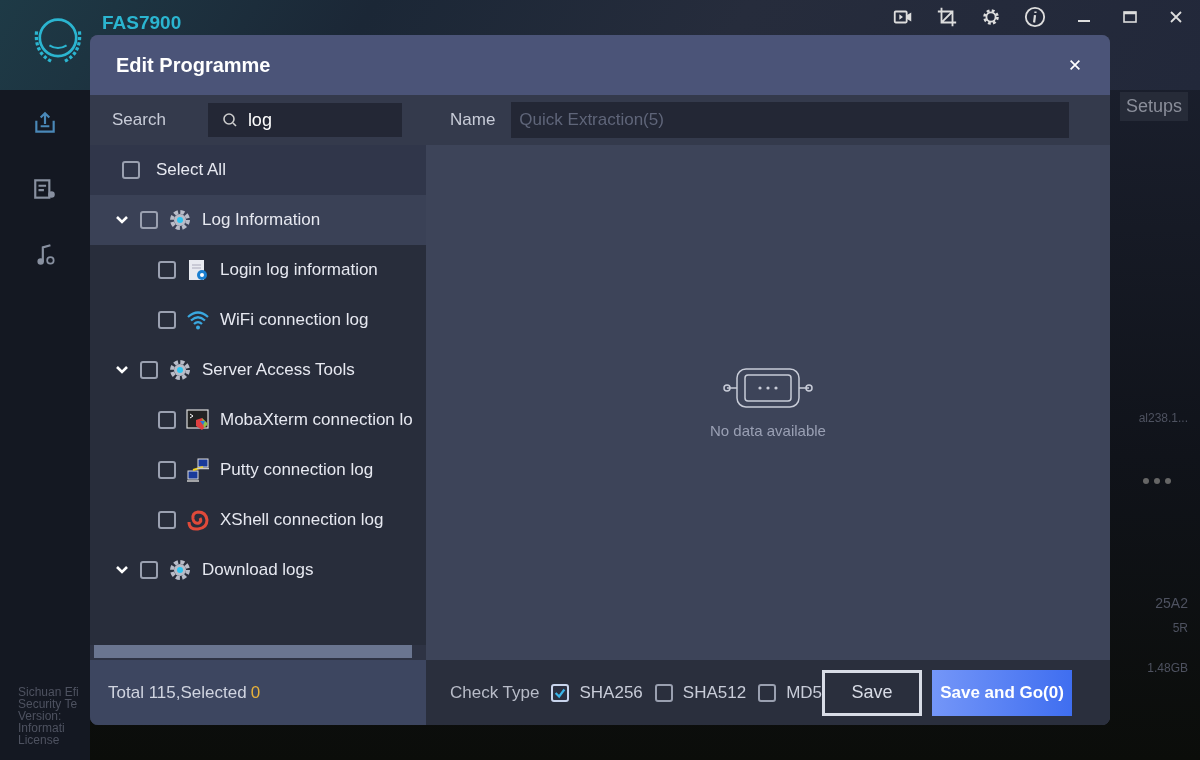 The width and height of the screenshot is (1200, 760). Describe the element at coordinates (193, 65) in the screenshot. I see `dialog-title: Edit Programme` at that location.